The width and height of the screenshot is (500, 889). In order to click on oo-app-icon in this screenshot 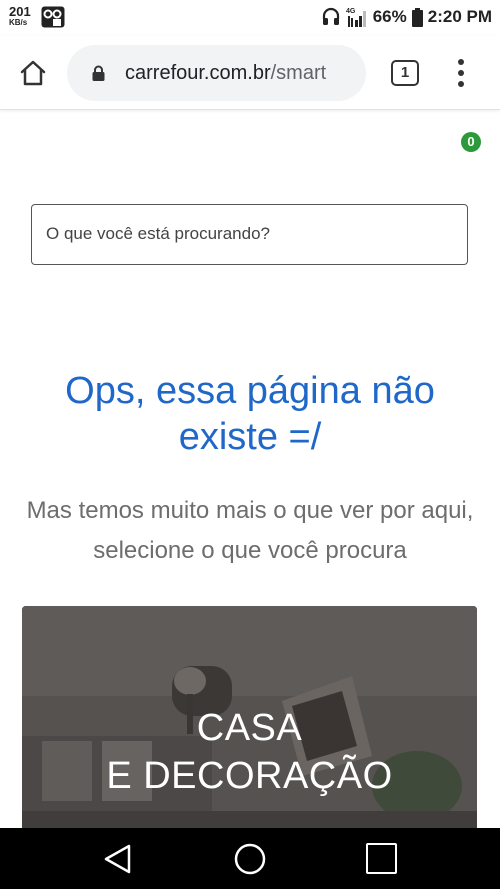, I will do `click(53, 17)`.